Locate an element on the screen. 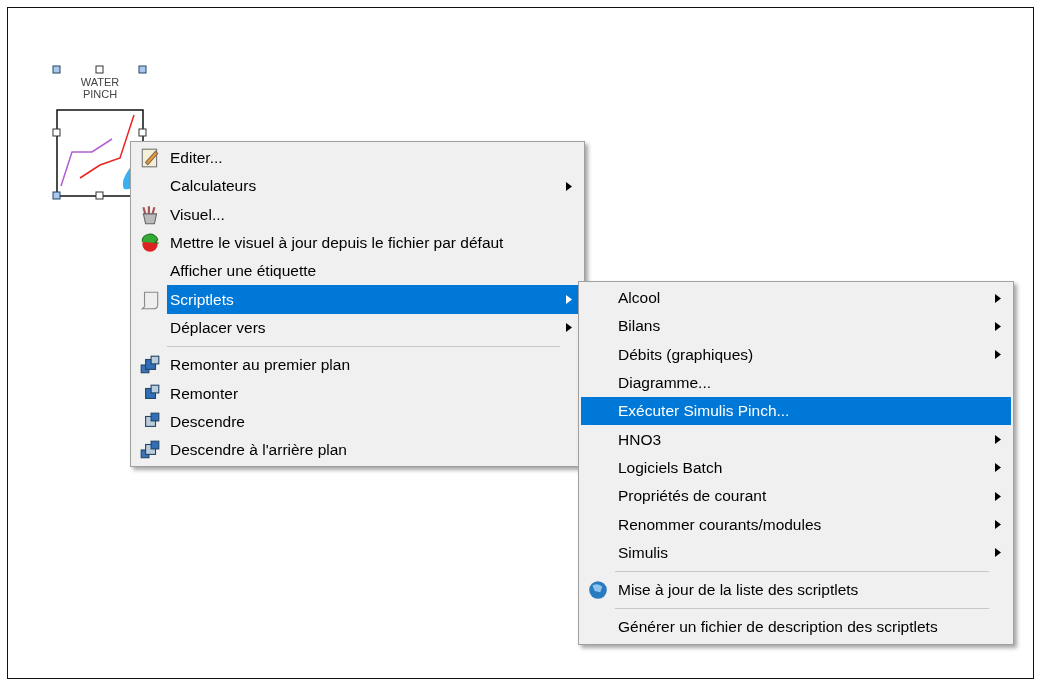 The width and height of the screenshot is (1041, 688). menu-item: Descendre à l'arrière plan is located at coordinates (374, 450).